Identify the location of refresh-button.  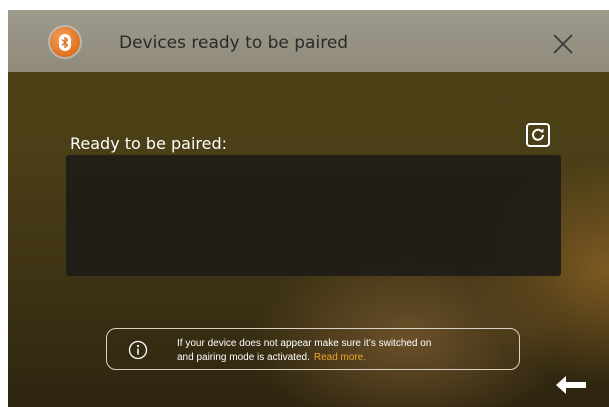
(538, 135).